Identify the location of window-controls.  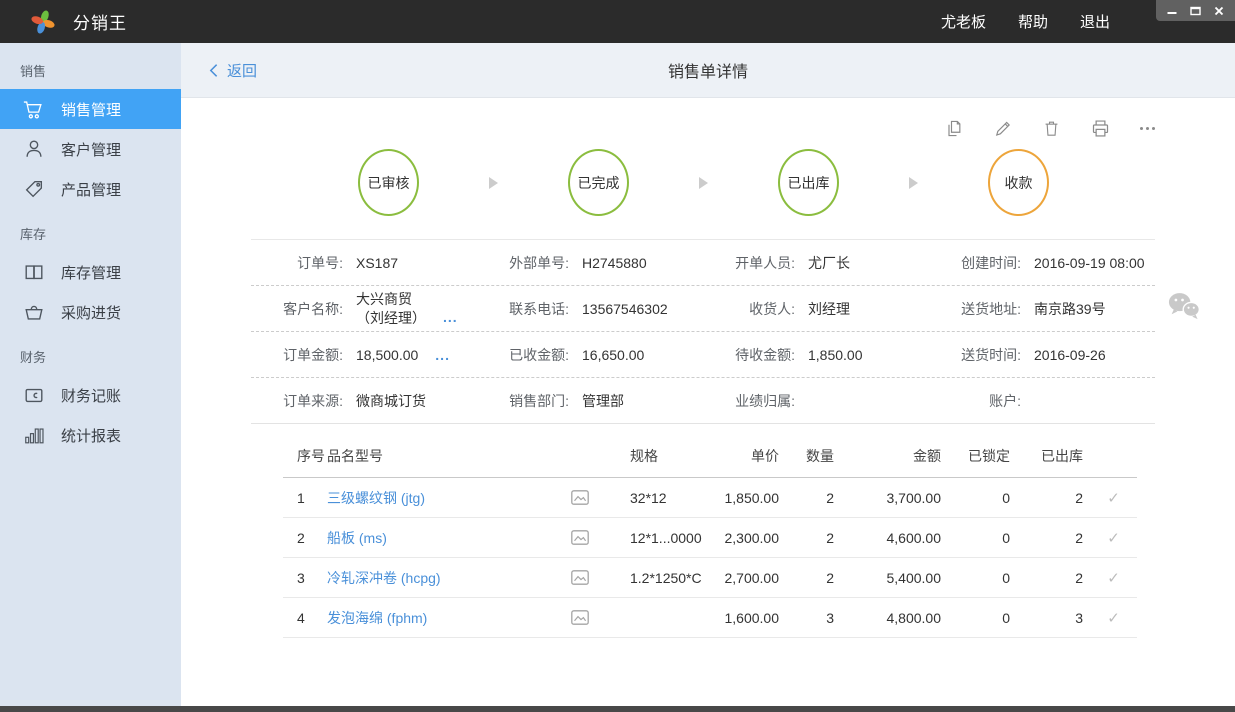
(1195, 10).